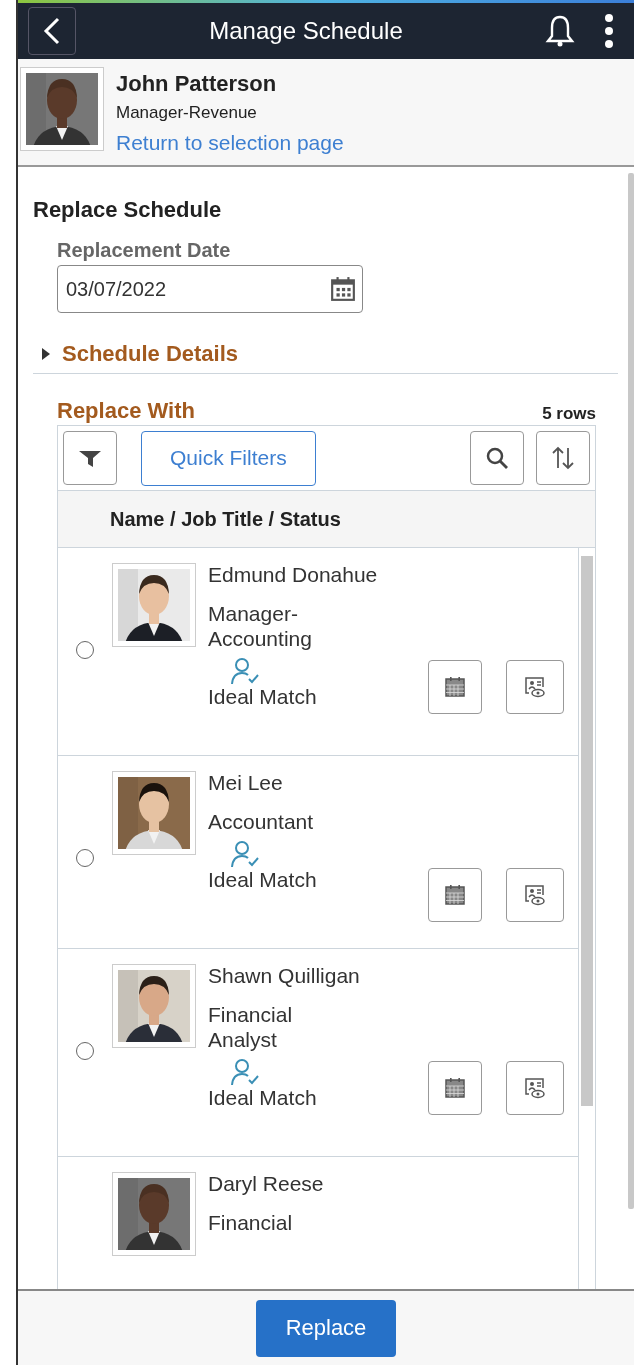 The height and width of the screenshot is (1365, 634). Describe the element at coordinates (210, 289) in the screenshot. I see `date-field: 03/07/2022` at that location.